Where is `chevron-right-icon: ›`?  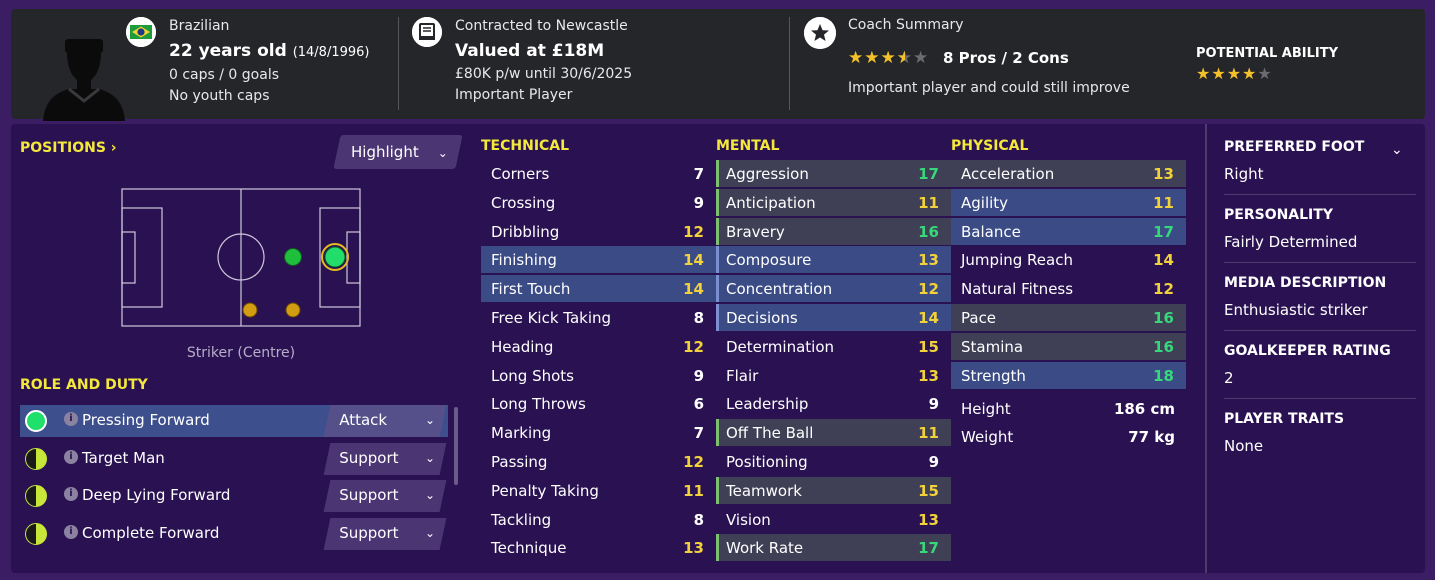
chevron-right-icon: › is located at coordinates (113, 148).